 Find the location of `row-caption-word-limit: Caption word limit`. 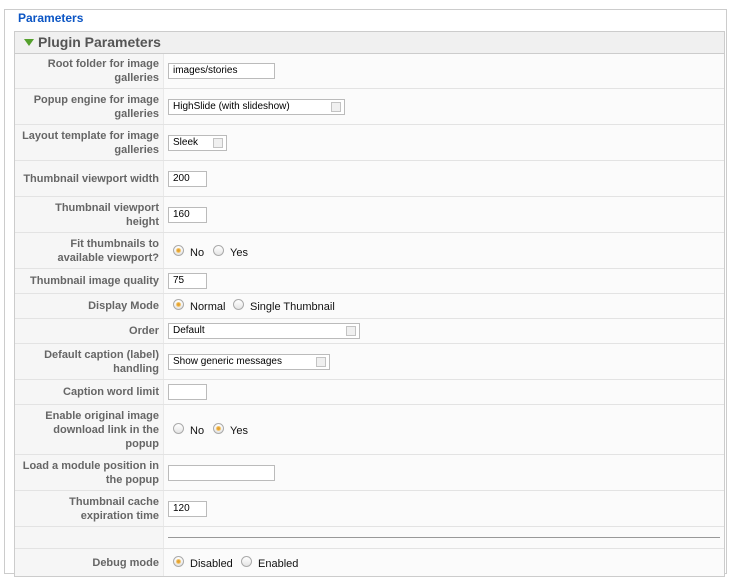

row-caption-word-limit: Caption word limit is located at coordinates (369, 392).